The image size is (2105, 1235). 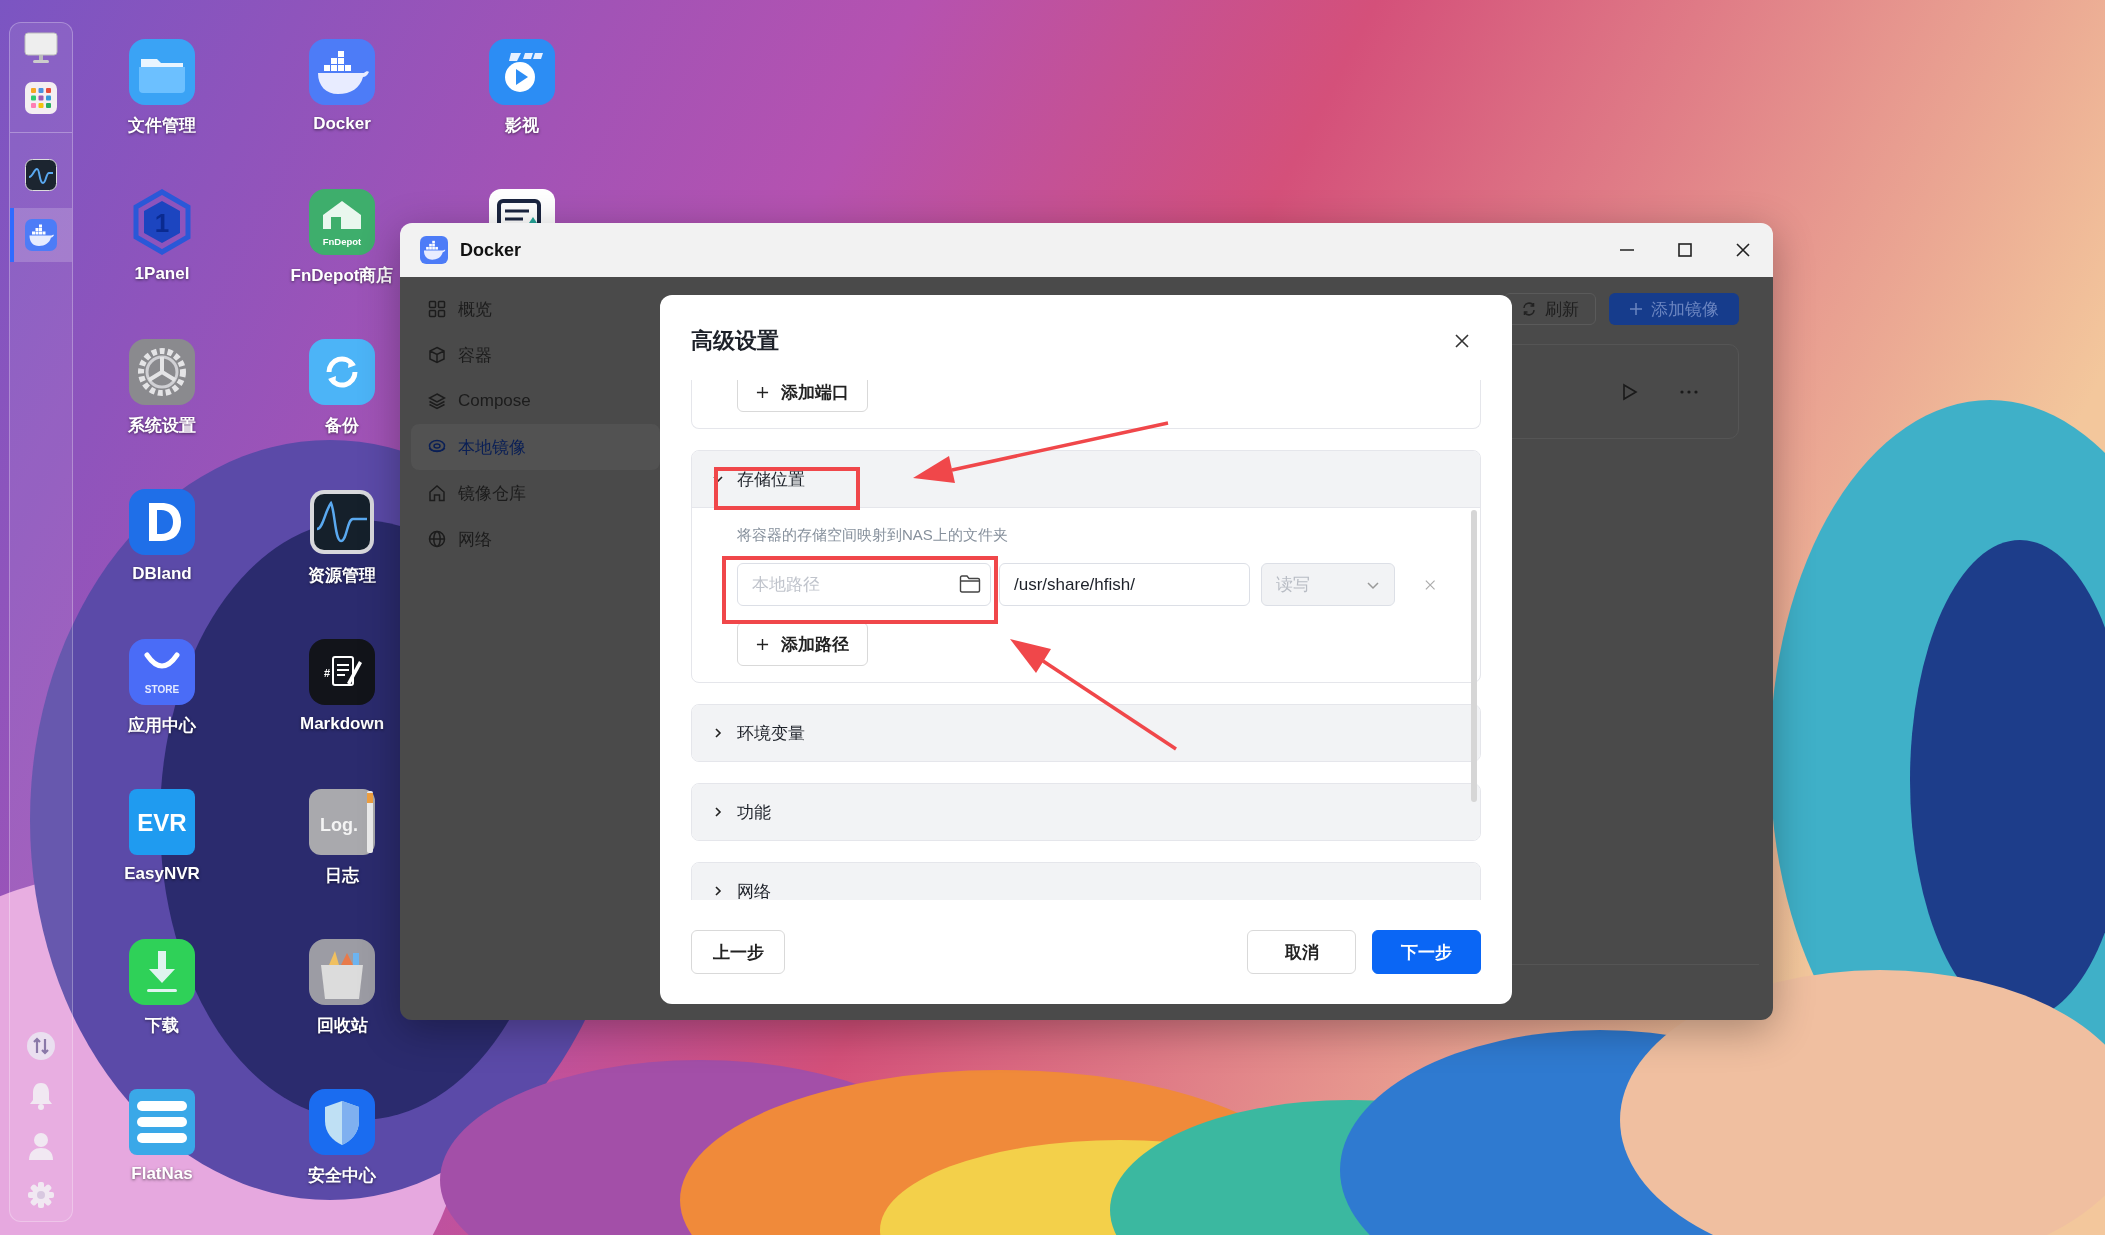 What do you see at coordinates (437, 355) in the screenshot?
I see `cube-icon` at bounding box center [437, 355].